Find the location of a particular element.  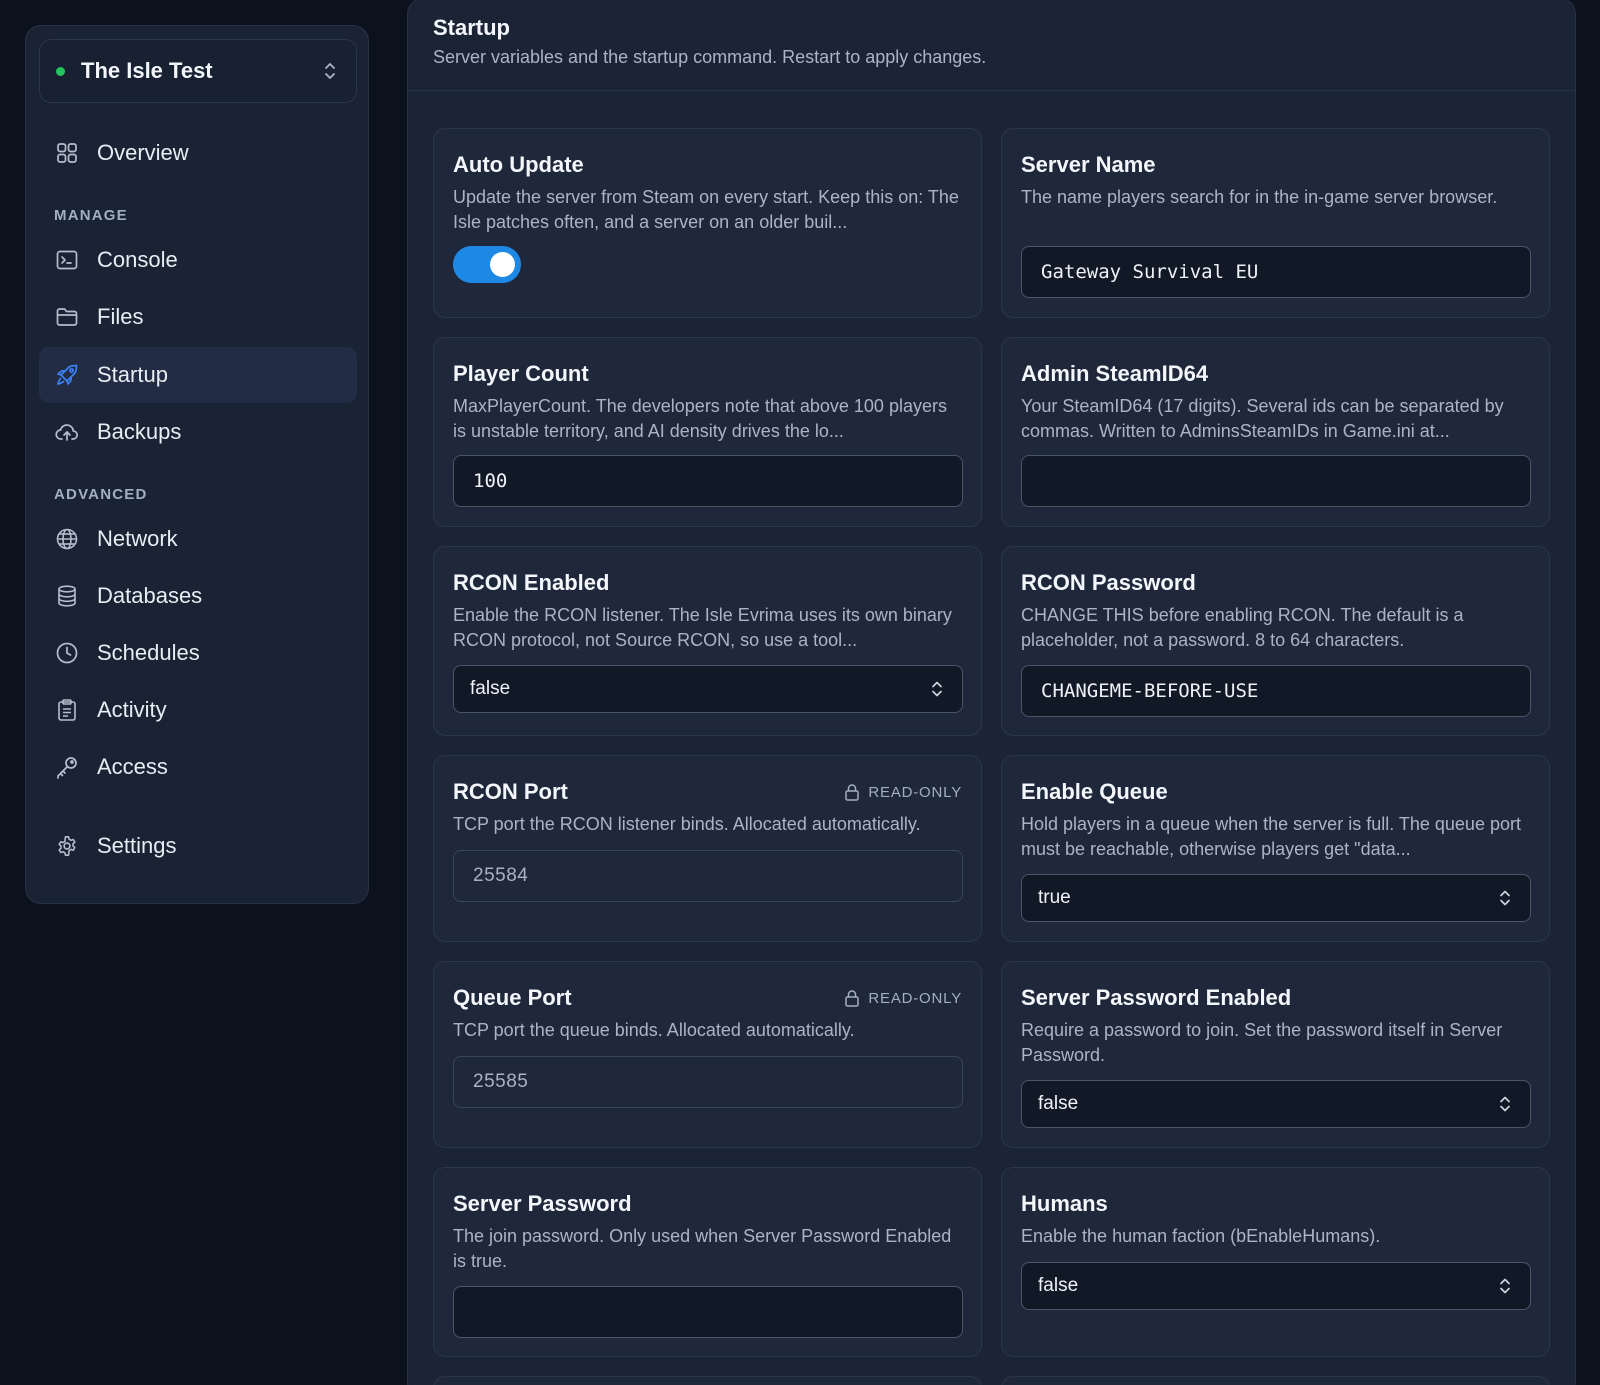

nav-section-manage: MANAGE is located at coordinates (91, 215).